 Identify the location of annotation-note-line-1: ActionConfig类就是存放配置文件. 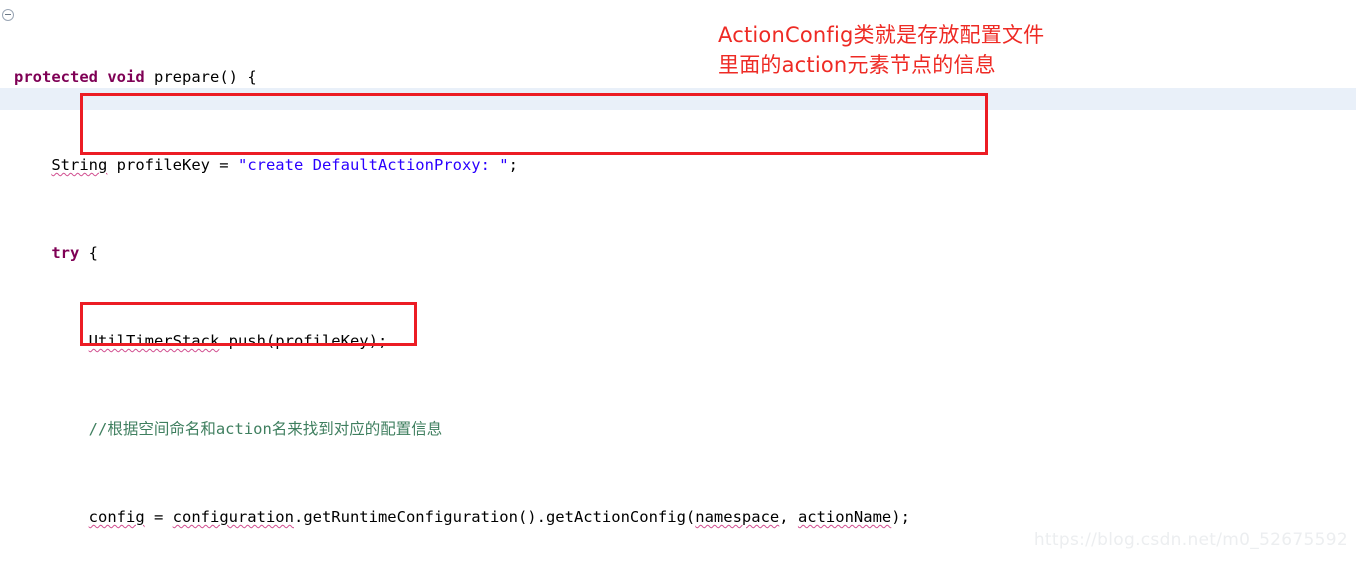
(881, 35).